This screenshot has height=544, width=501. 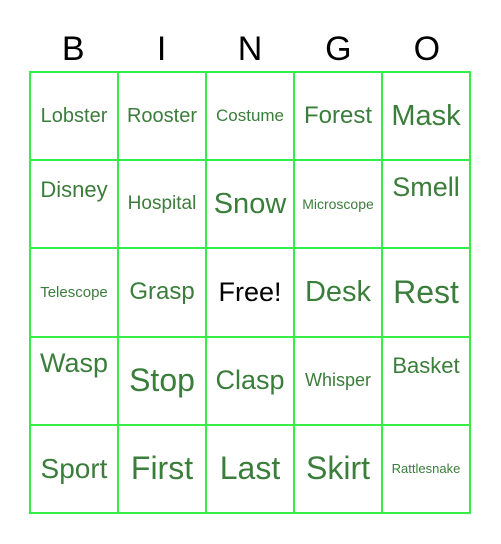 I want to click on cell-text: Rooster, so click(x=162, y=115).